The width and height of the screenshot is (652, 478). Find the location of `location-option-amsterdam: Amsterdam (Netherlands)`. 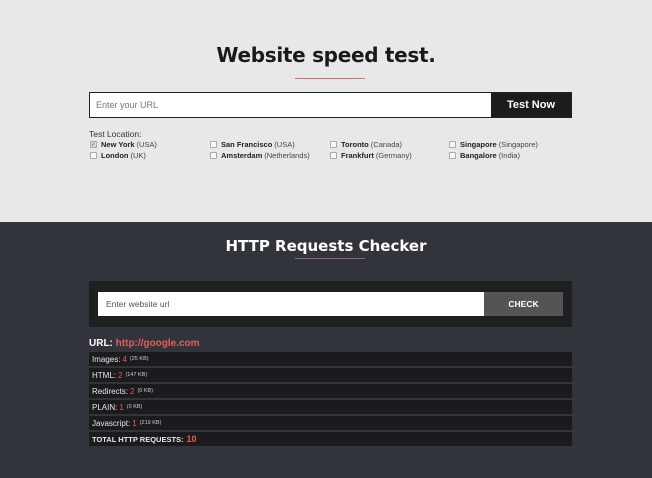

location-option-amsterdam: Amsterdam (Netherlands) is located at coordinates (260, 155).